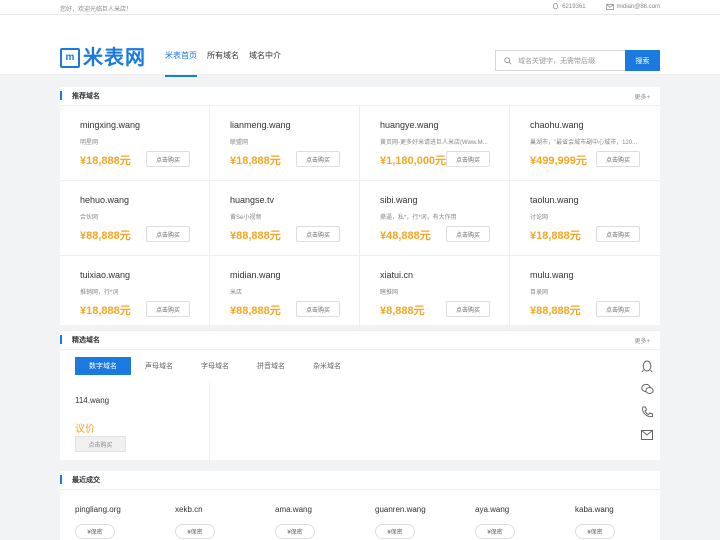 The image size is (720, 540). What do you see at coordinates (647, 435) in the screenshot?
I see `mail-icon` at bounding box center [647, 435].